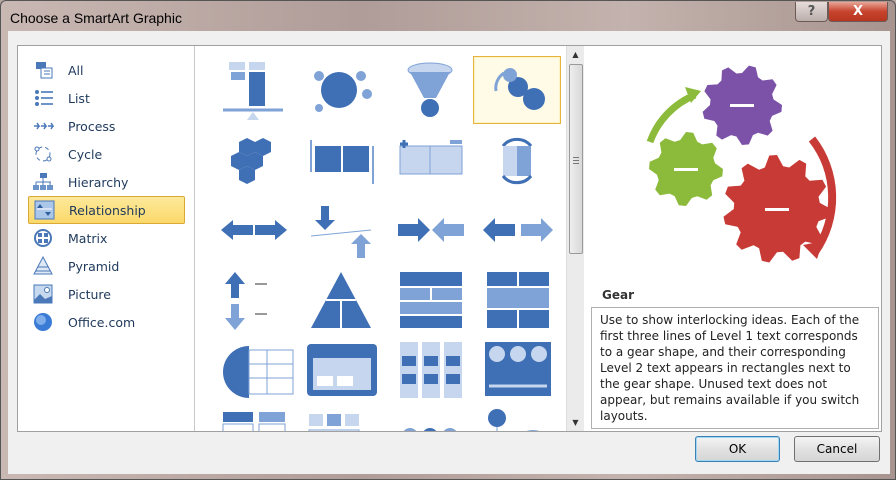  I want to click on category-label: Pyramid, so click(94, 266).